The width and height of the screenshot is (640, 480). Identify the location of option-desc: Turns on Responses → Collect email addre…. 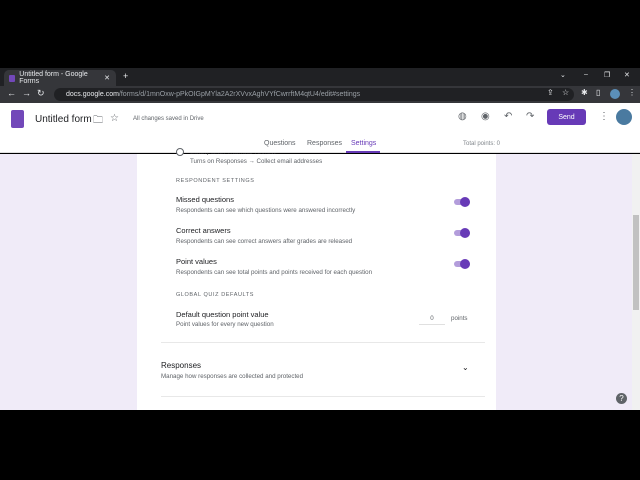
(256, 161).